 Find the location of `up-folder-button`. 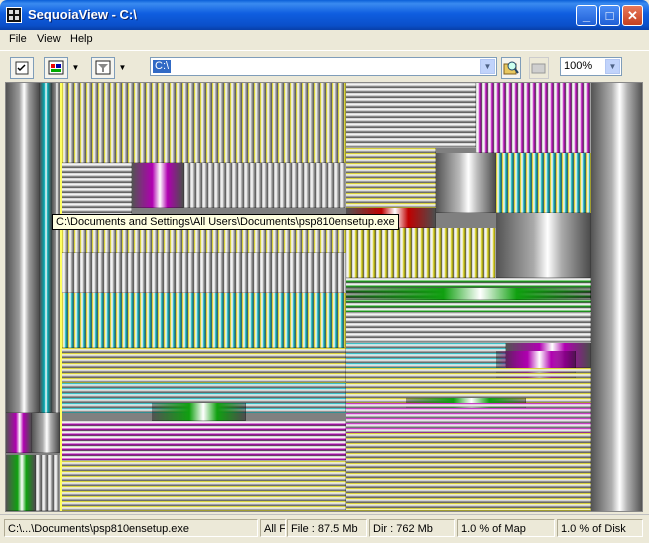

up-folder-button is located at coordinates (539, 68).